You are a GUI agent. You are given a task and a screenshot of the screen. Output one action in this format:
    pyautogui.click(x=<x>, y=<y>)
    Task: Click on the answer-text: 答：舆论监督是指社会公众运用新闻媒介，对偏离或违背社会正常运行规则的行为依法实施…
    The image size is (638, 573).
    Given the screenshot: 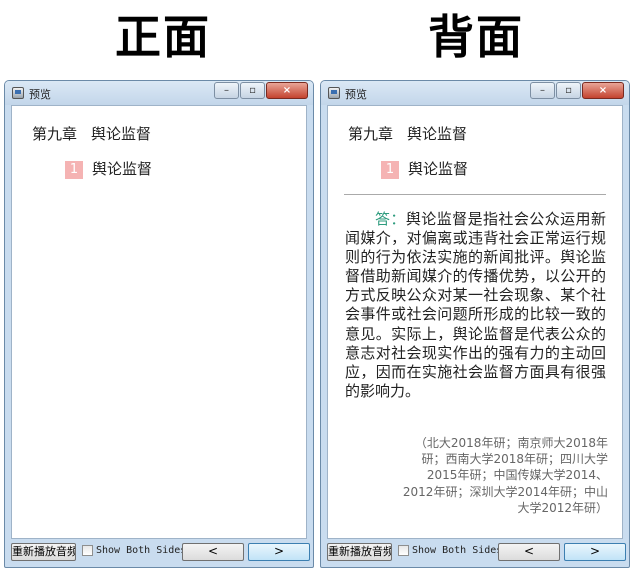 What is the action you would take?
    pyautogui.click(x=475, y=305)
    